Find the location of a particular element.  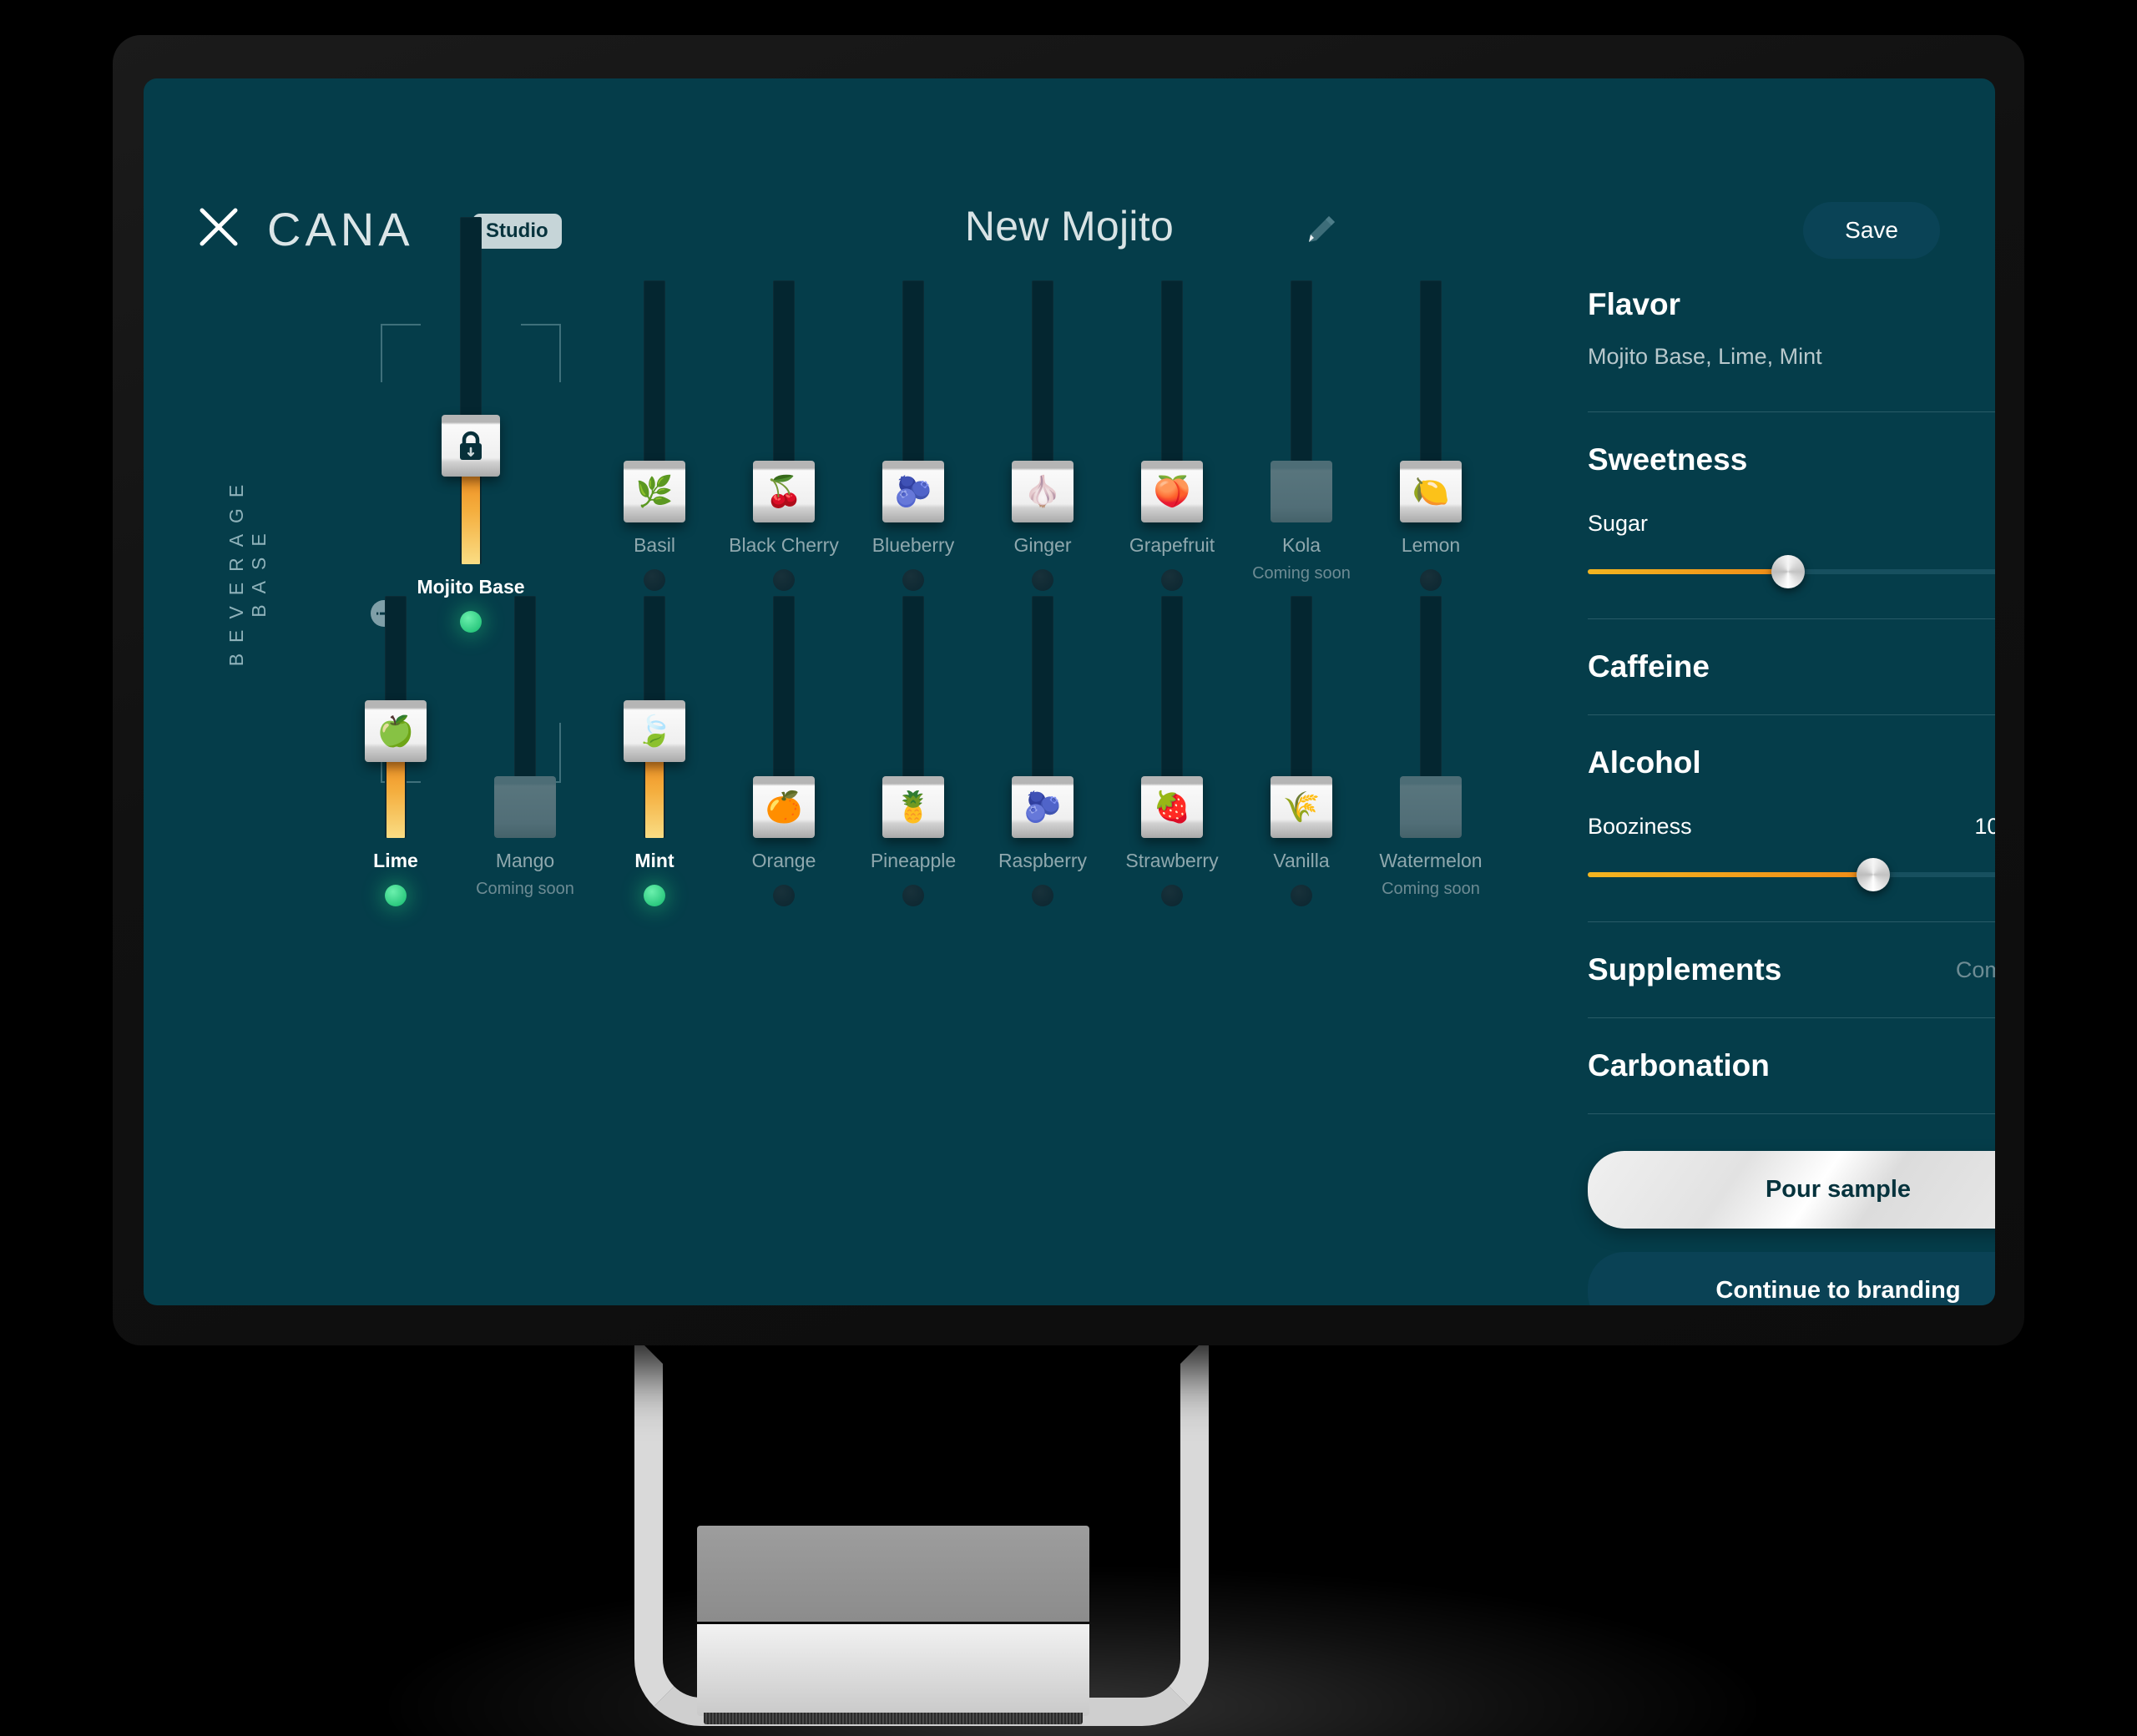

raspberry-icon: 🫐 is located at coordinates (1042, 807).